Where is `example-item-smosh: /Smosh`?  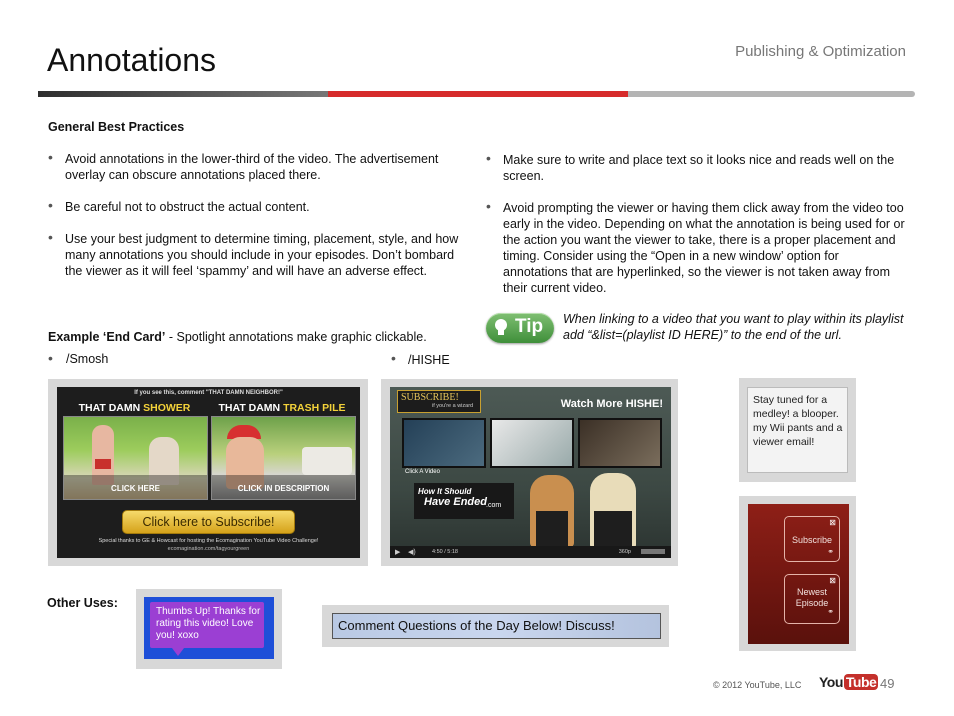 example-item-smosh: /Smosh is located at coordinates (87, 359).